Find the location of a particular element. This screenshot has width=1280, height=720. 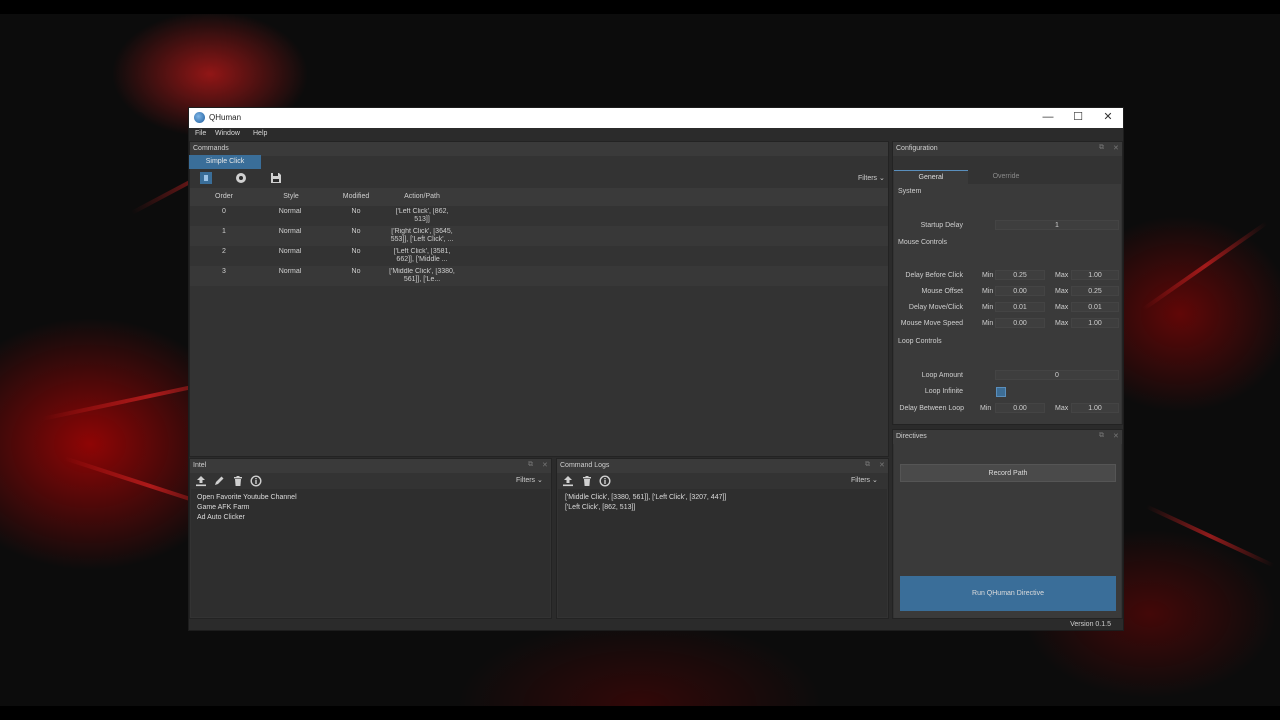

loop-controls-label: Loop Controls is located at coordinates (920, 341).